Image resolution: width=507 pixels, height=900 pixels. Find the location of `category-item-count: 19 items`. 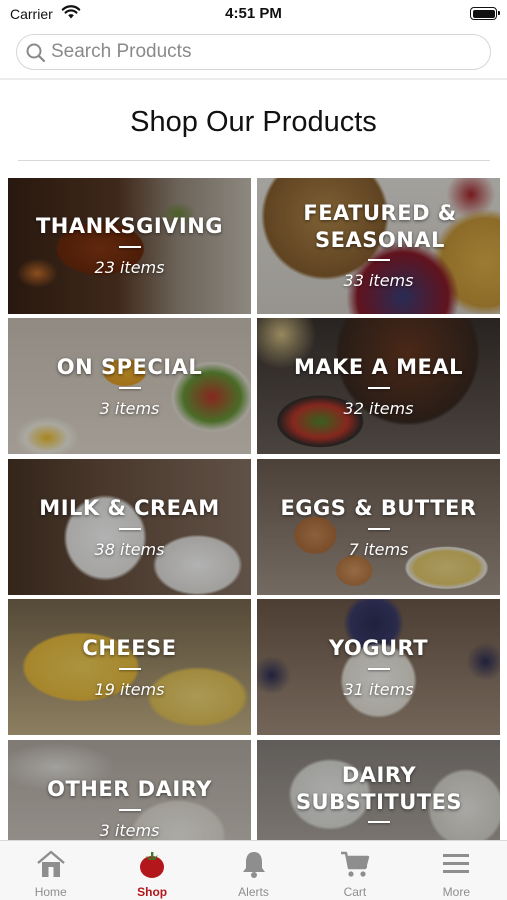

category-item-count: 19 items is located at coordinates (129, 689).